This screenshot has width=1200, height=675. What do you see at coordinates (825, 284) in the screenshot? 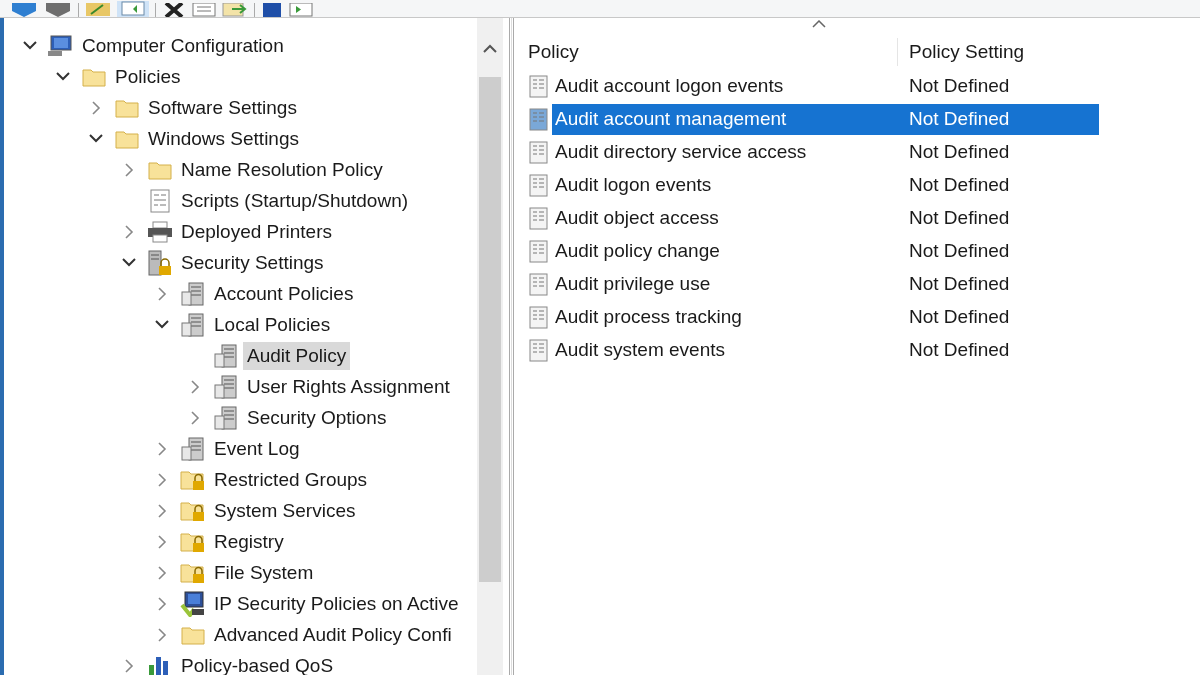
I see `list-row: Audit privilege use Not Defined` at bounding box center [825, 284].